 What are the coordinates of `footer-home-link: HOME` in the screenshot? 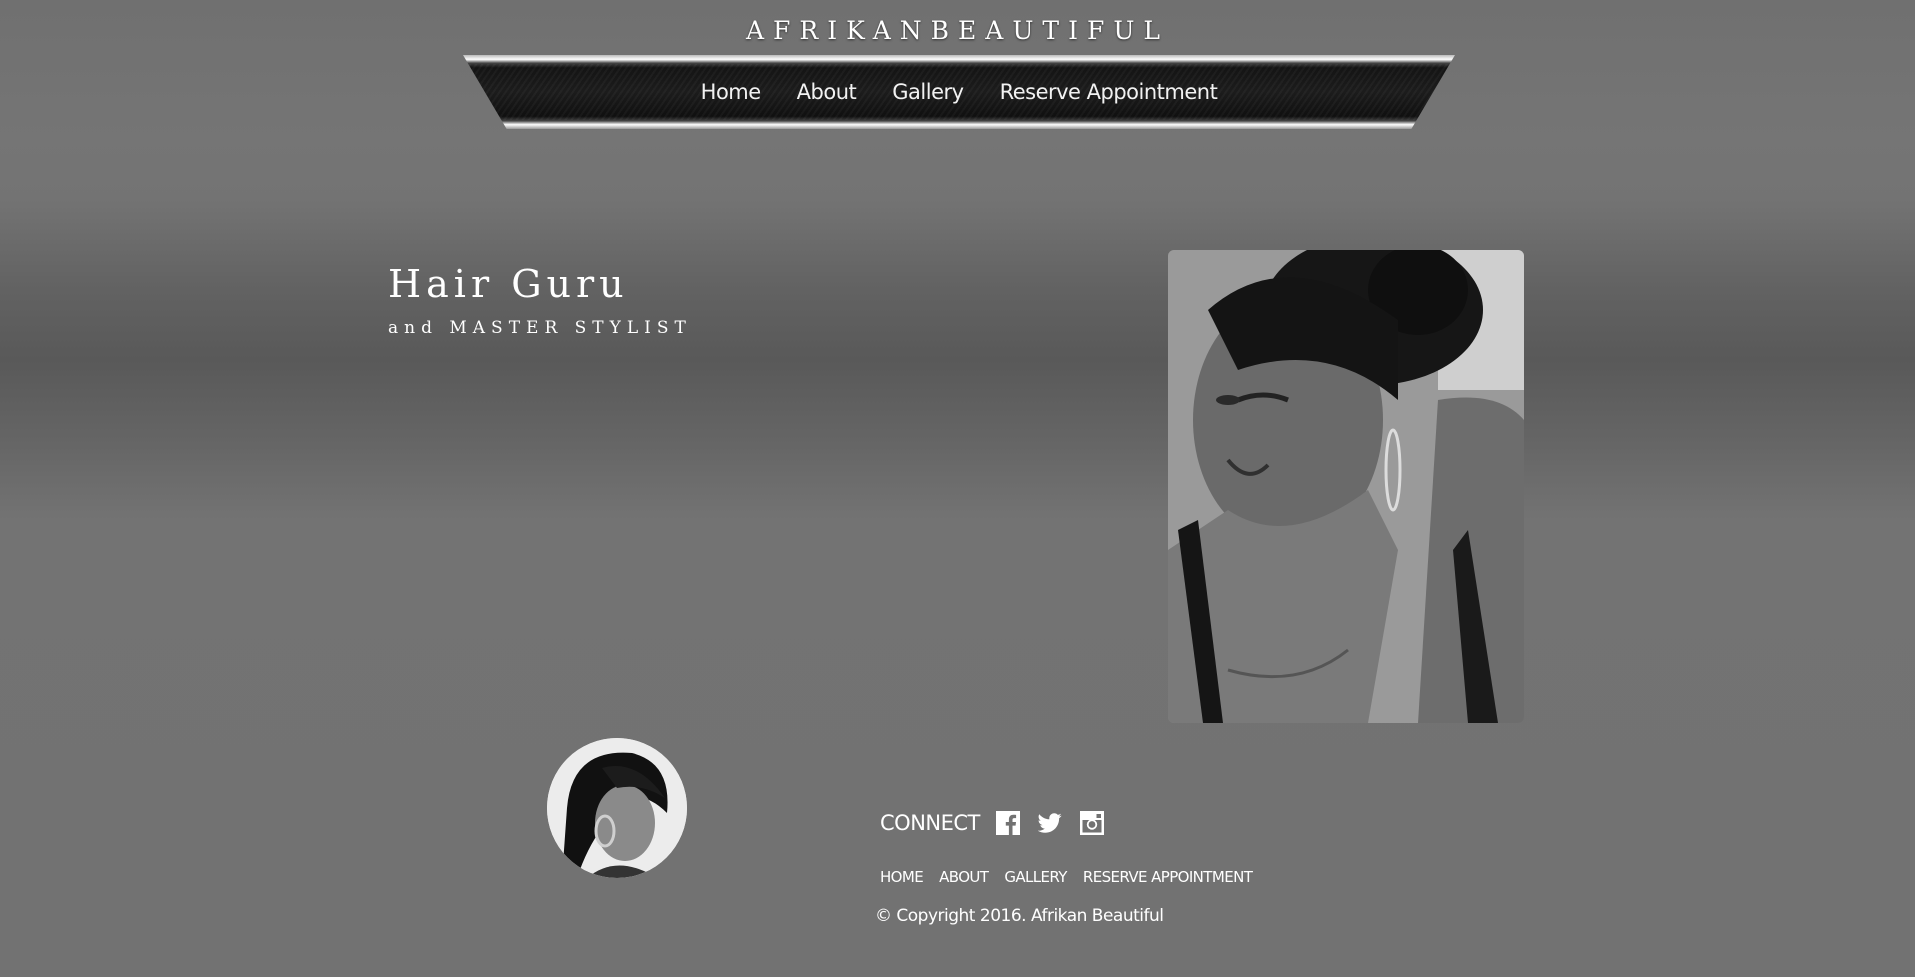 It's located at (902, 877).